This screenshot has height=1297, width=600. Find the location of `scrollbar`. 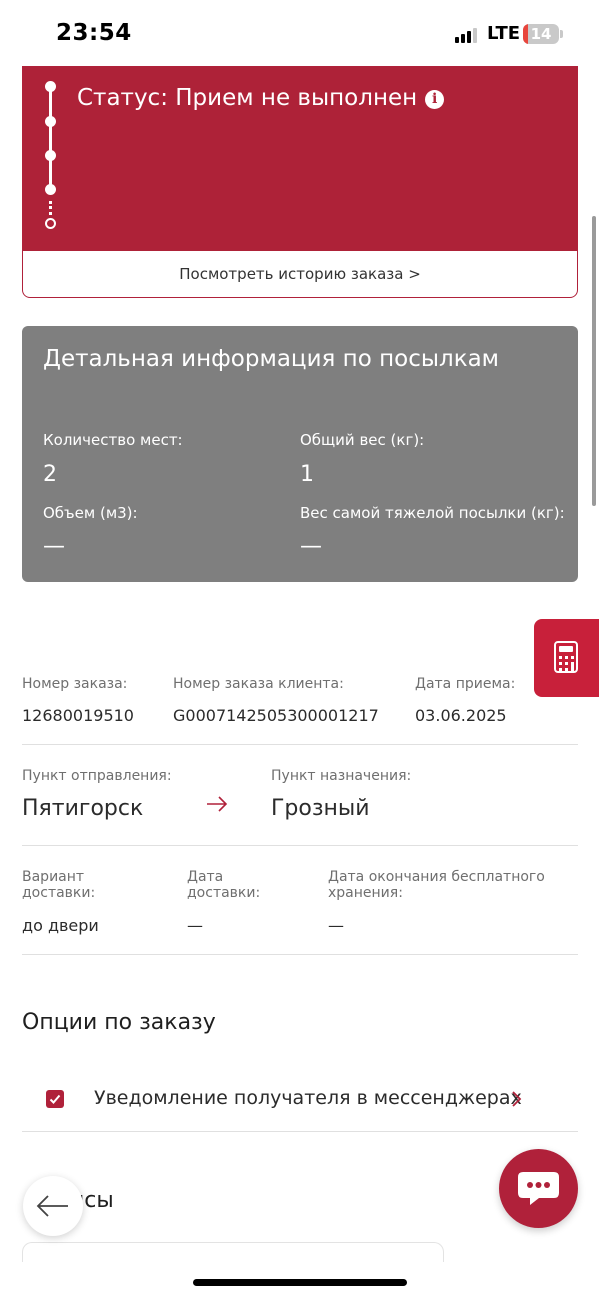

scrollbar is located at coordinates (594, 361).